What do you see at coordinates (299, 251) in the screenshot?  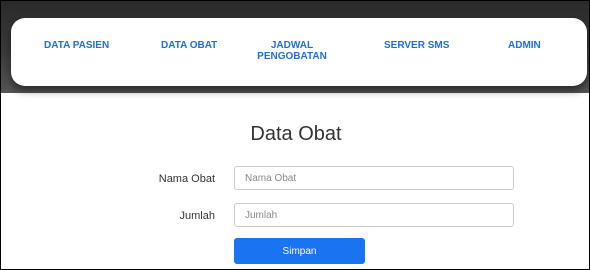 I see `simpan-button: Simpan` at bounding box center [299, 251].